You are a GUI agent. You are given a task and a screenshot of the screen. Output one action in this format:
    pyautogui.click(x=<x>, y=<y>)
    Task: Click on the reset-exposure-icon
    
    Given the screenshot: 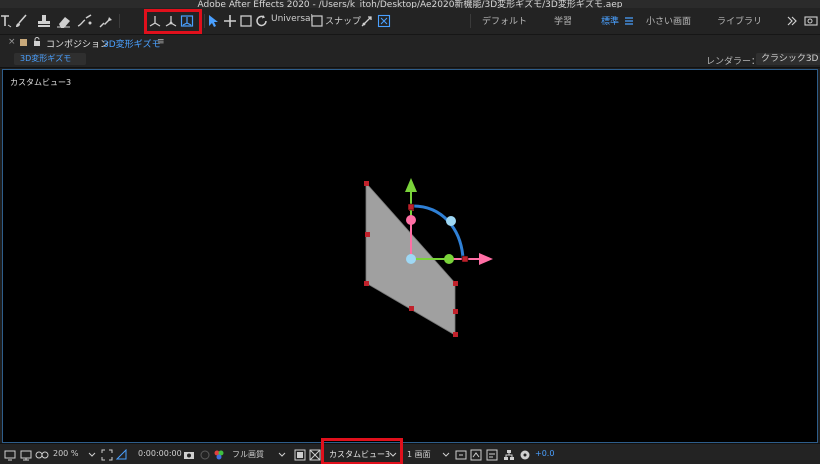 What is the action you would take?
    pyautogui.click(x=525, y=455)
    